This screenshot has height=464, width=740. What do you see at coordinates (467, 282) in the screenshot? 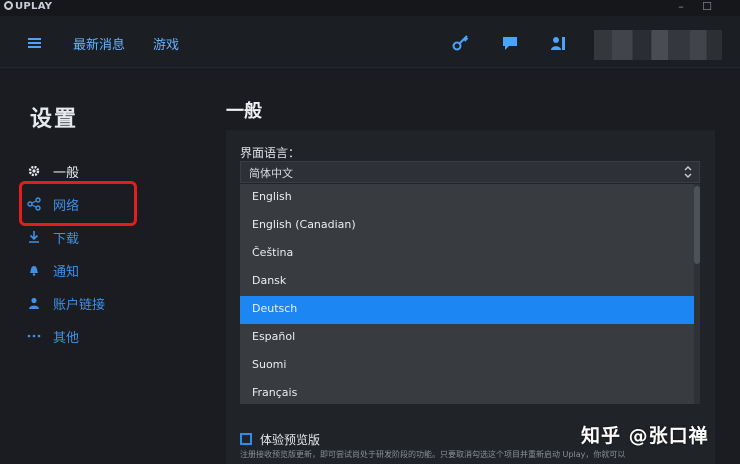
I see `language-option: Dansk` at bounding box center [467, 282].